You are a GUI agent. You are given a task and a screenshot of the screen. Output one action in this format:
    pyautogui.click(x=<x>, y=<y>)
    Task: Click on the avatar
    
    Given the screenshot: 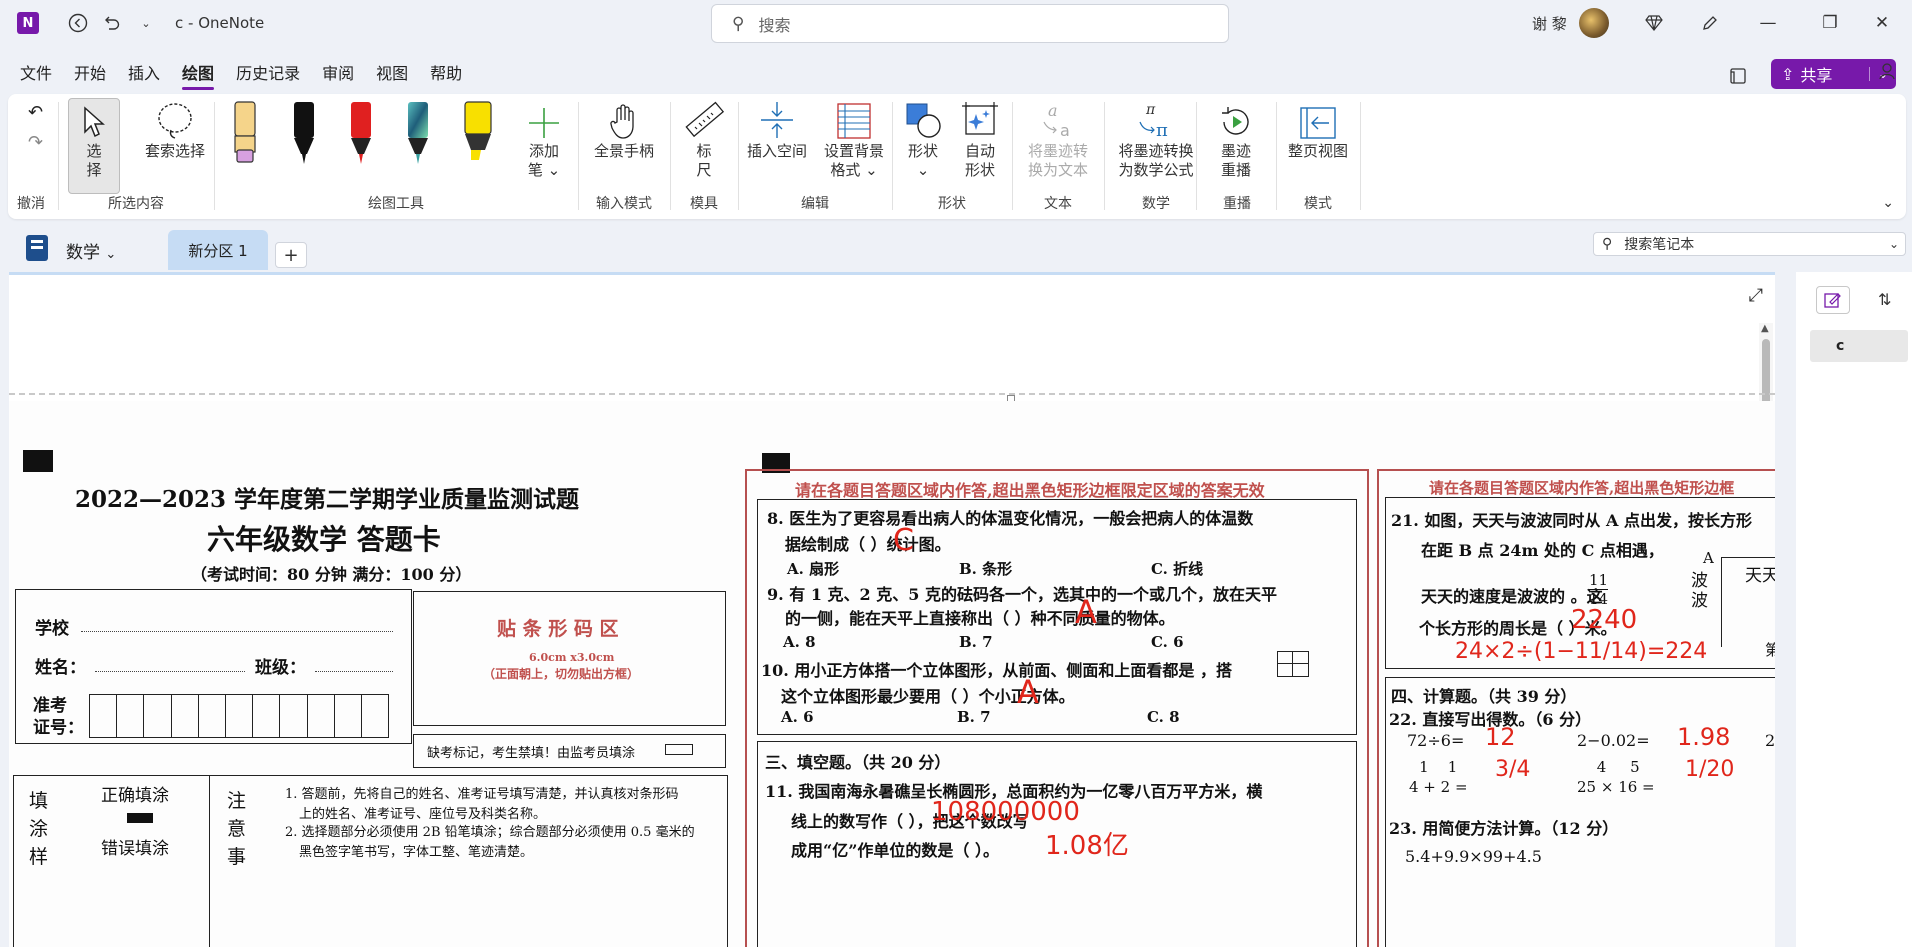 What is the action you would take?
    pyautogui.click(x=1594, y=23)
    